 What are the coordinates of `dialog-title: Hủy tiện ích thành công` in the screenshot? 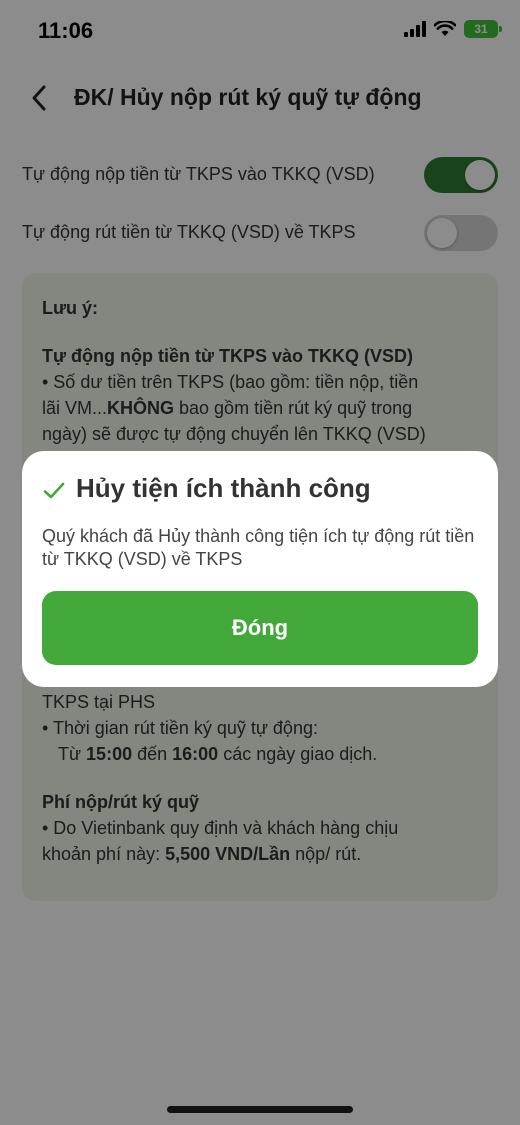 It's located at (223, 488).